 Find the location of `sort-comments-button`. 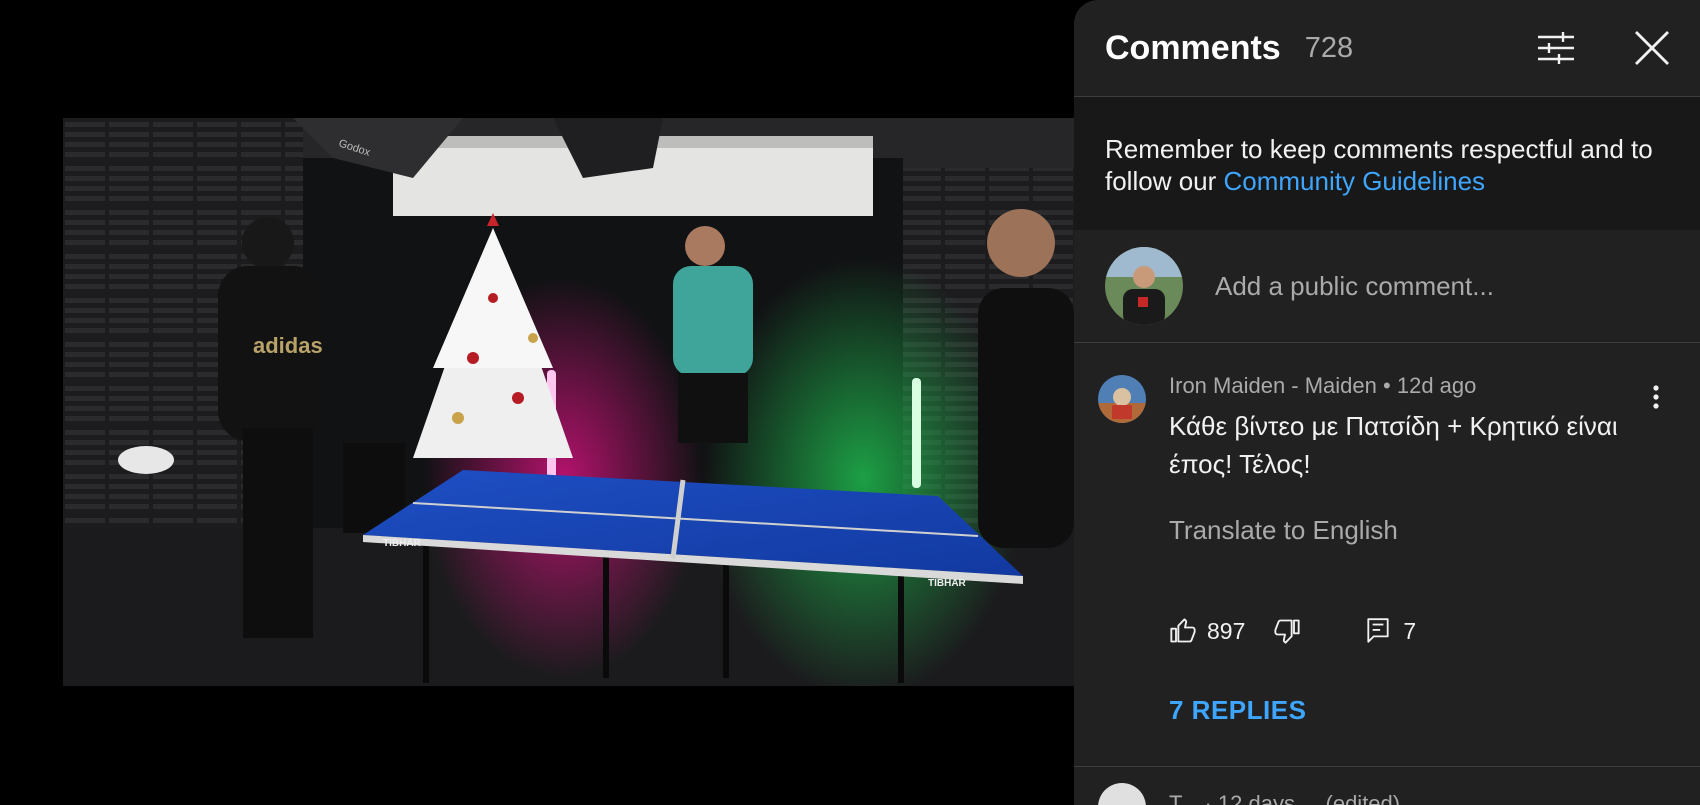

sort-comments-button is located at coordinates (1556, 48).